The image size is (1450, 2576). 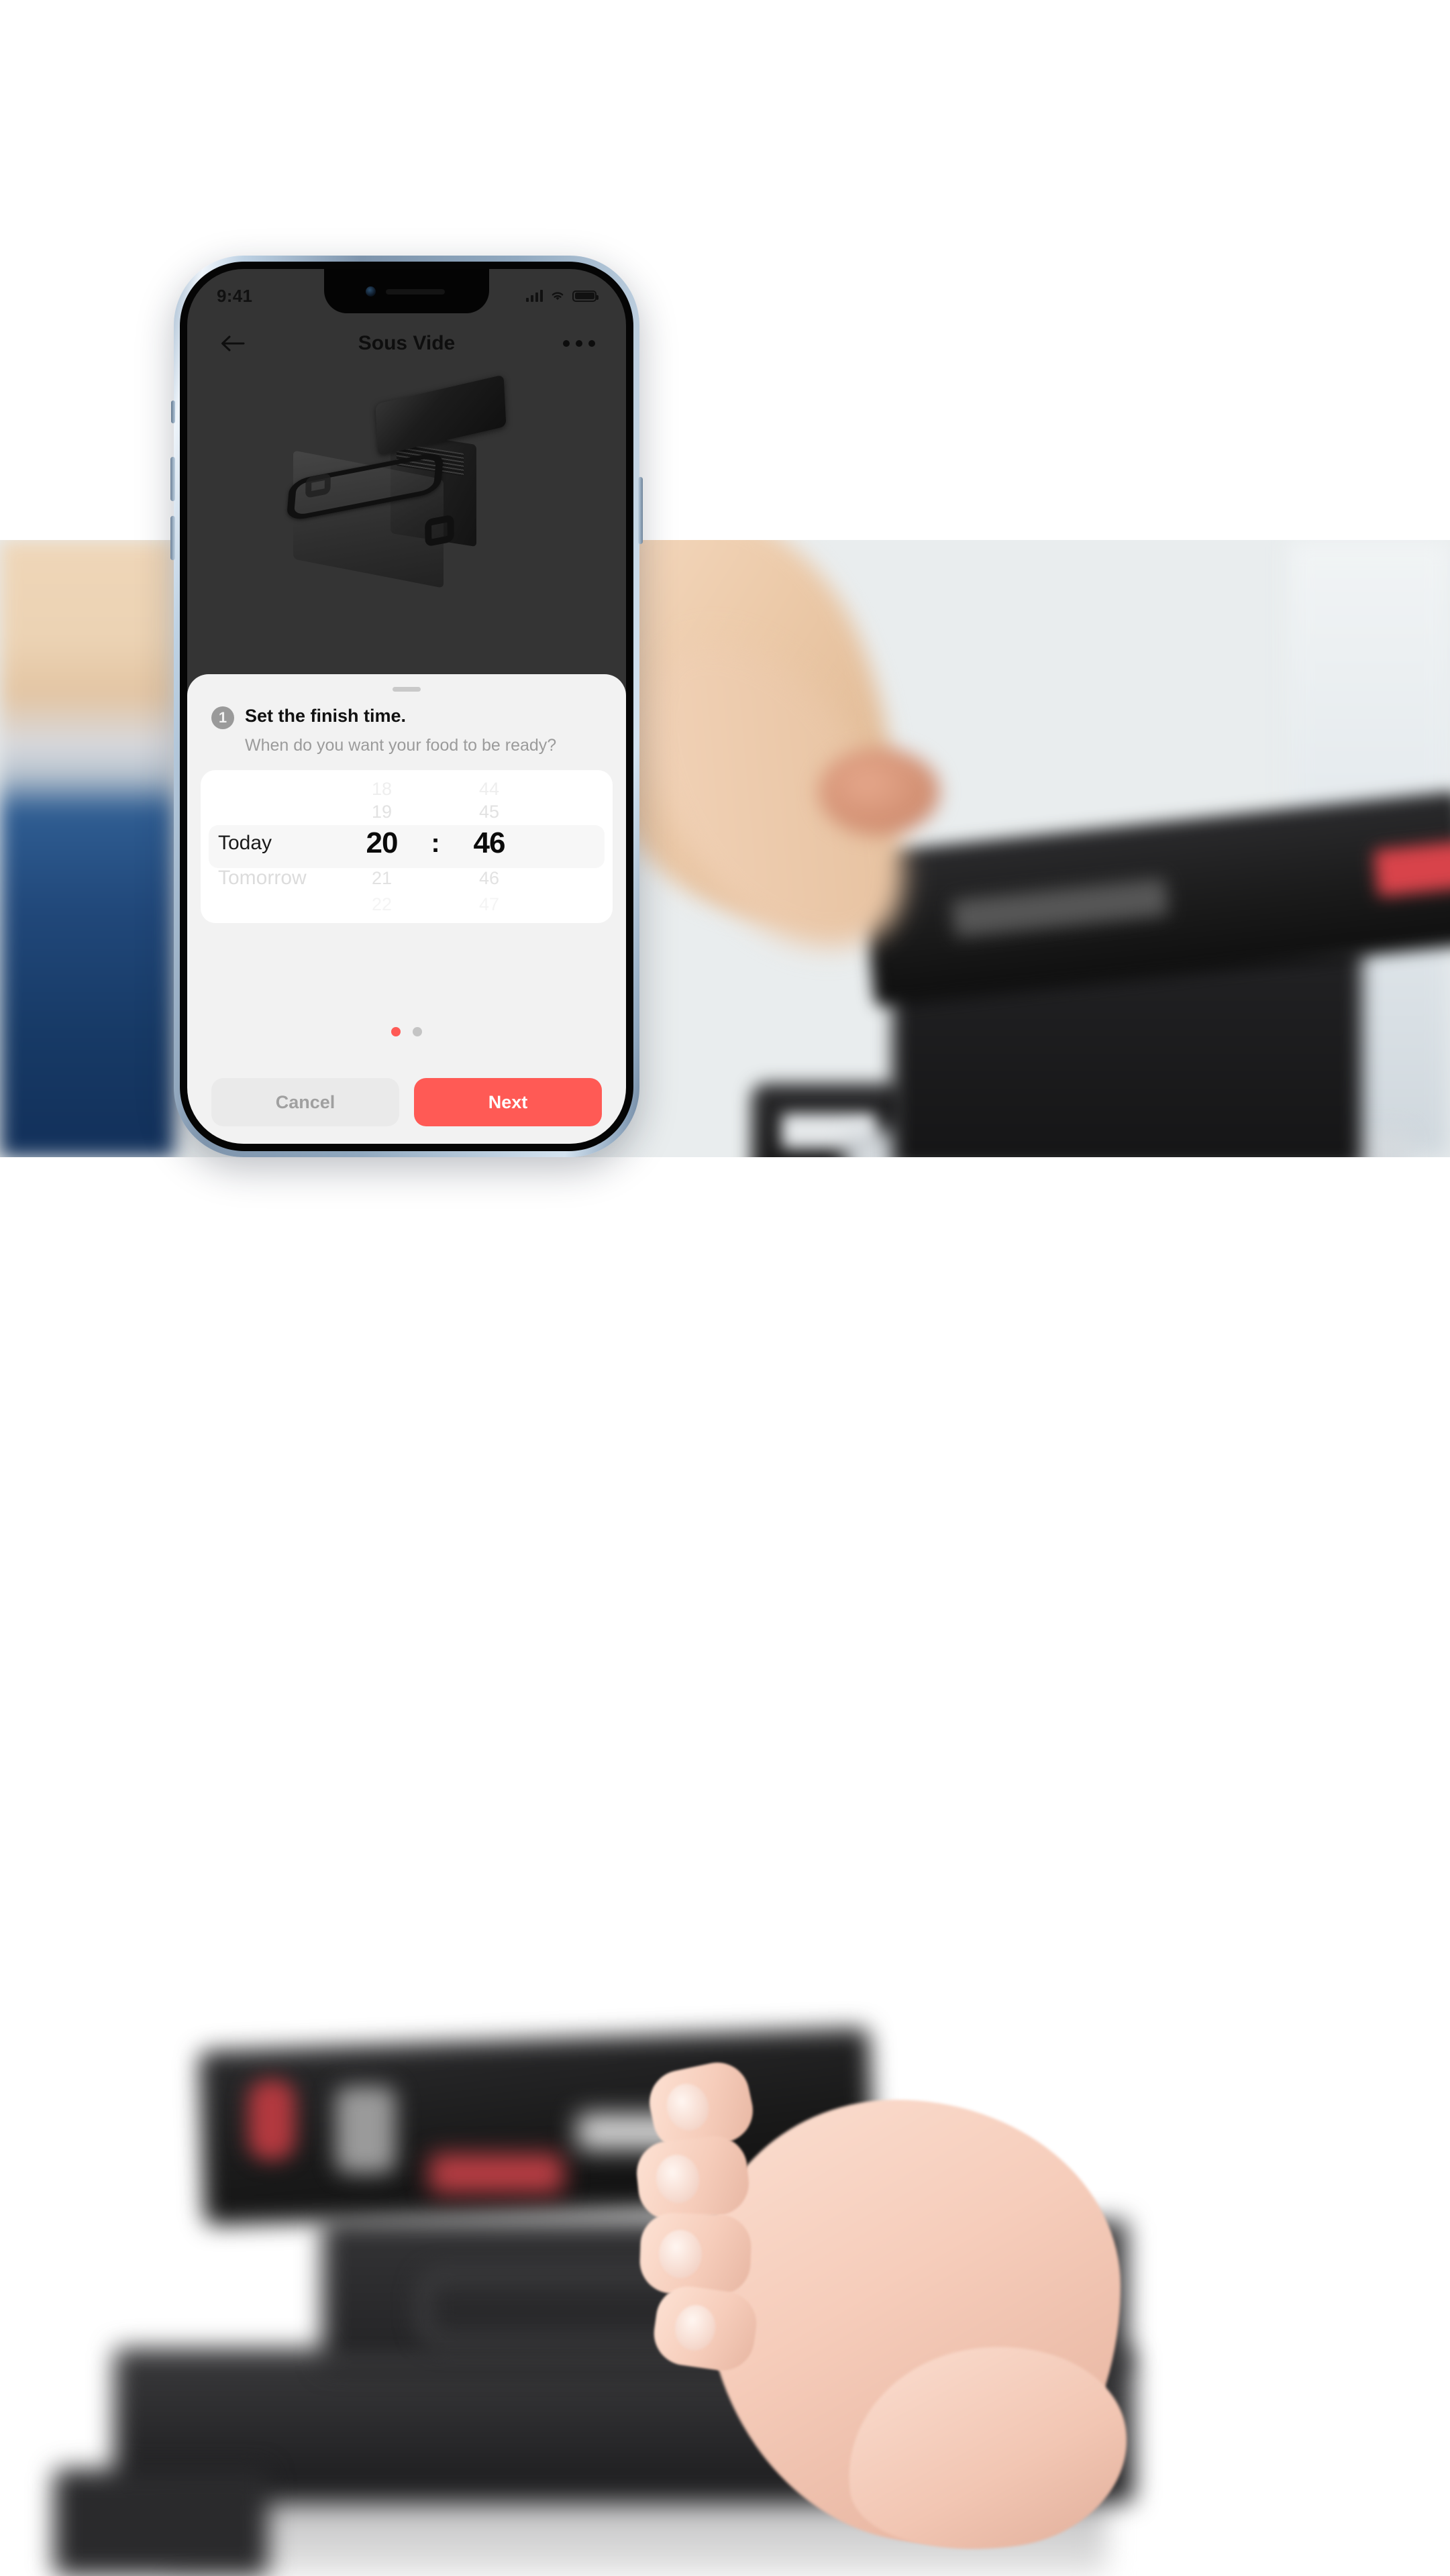 I want to click on volume-down-button, so click(x=172, y=538).